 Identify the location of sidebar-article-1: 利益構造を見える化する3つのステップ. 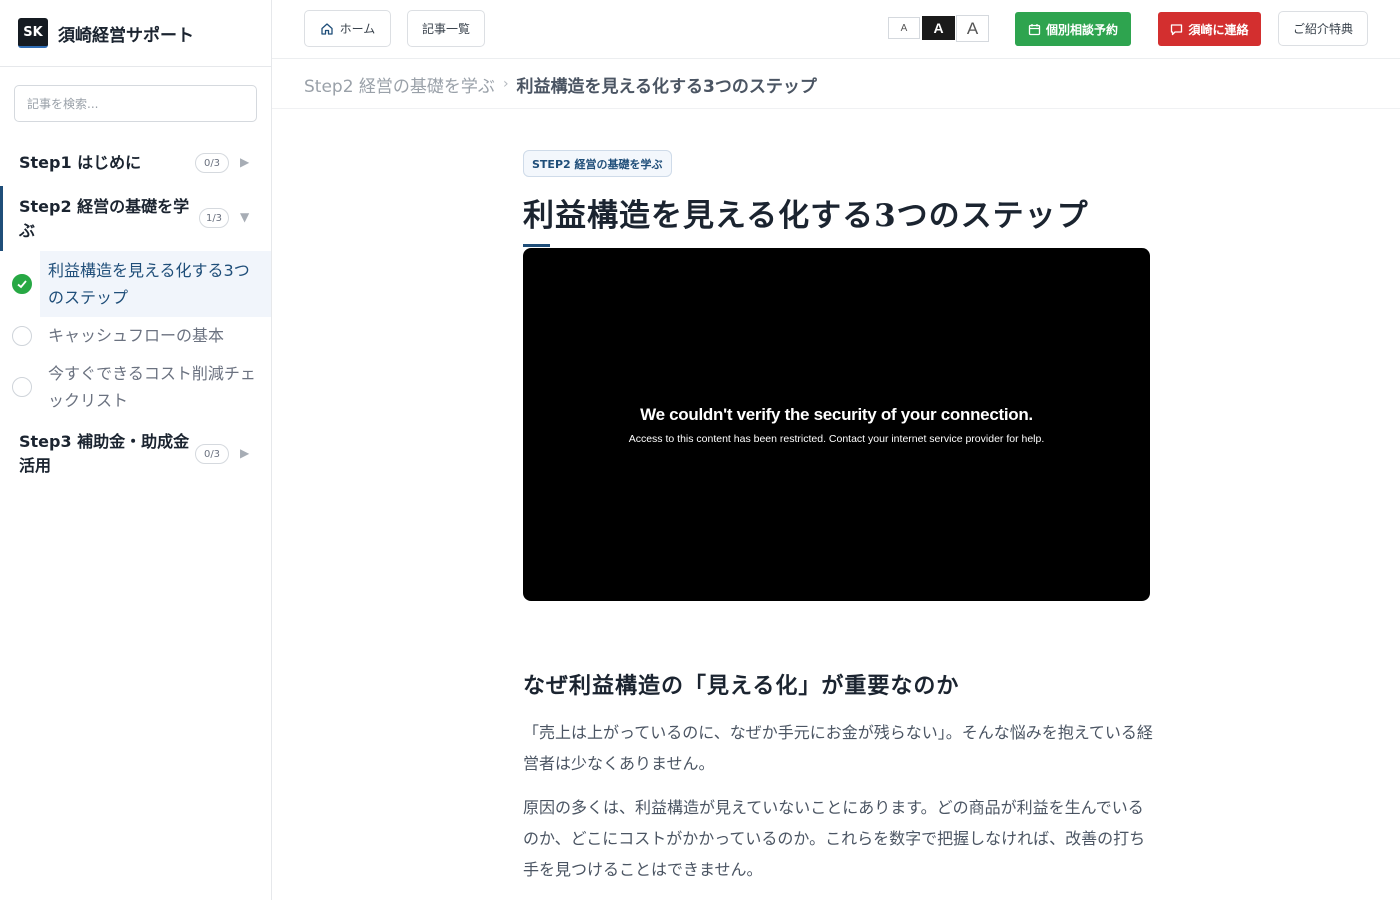
(135, 284).